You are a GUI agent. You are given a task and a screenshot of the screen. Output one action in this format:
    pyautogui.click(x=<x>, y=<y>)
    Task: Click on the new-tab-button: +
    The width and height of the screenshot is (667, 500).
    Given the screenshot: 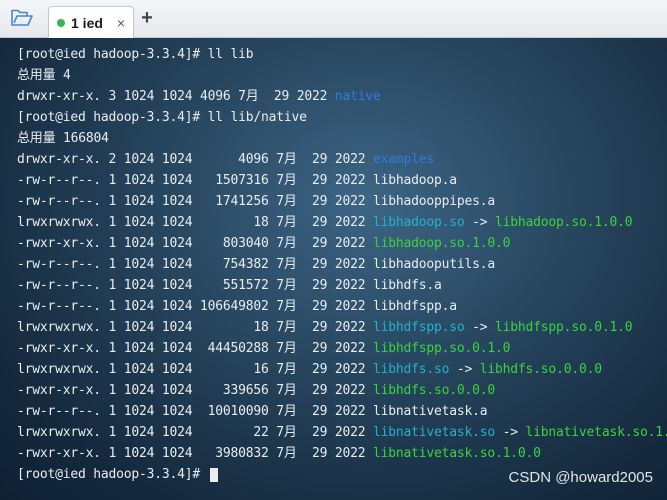 What is the action you would take?
    pyautogui.click(x=147, y=18)
    